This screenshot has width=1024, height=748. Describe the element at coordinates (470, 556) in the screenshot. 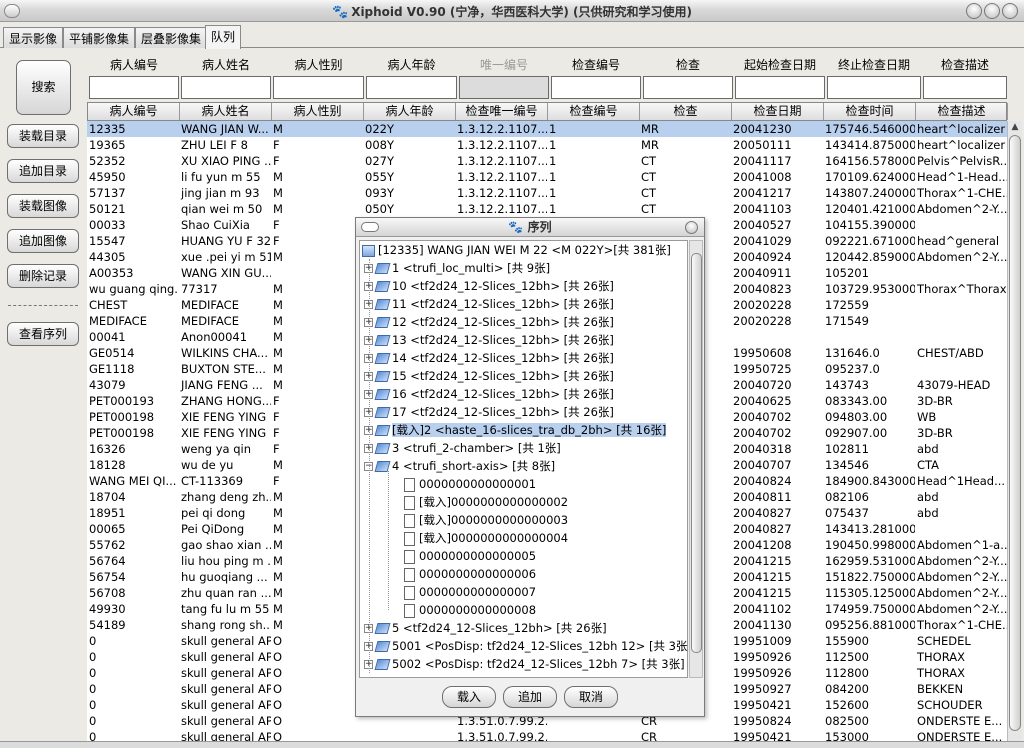

I see `tree-image-item: 0000000000000005` at that location.